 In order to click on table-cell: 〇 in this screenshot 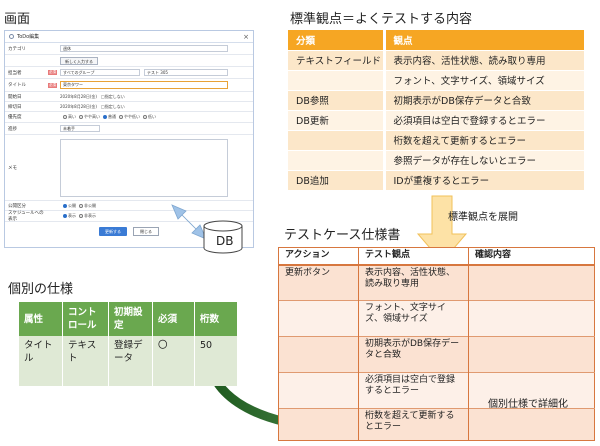, I will do `click(173, 361)`.